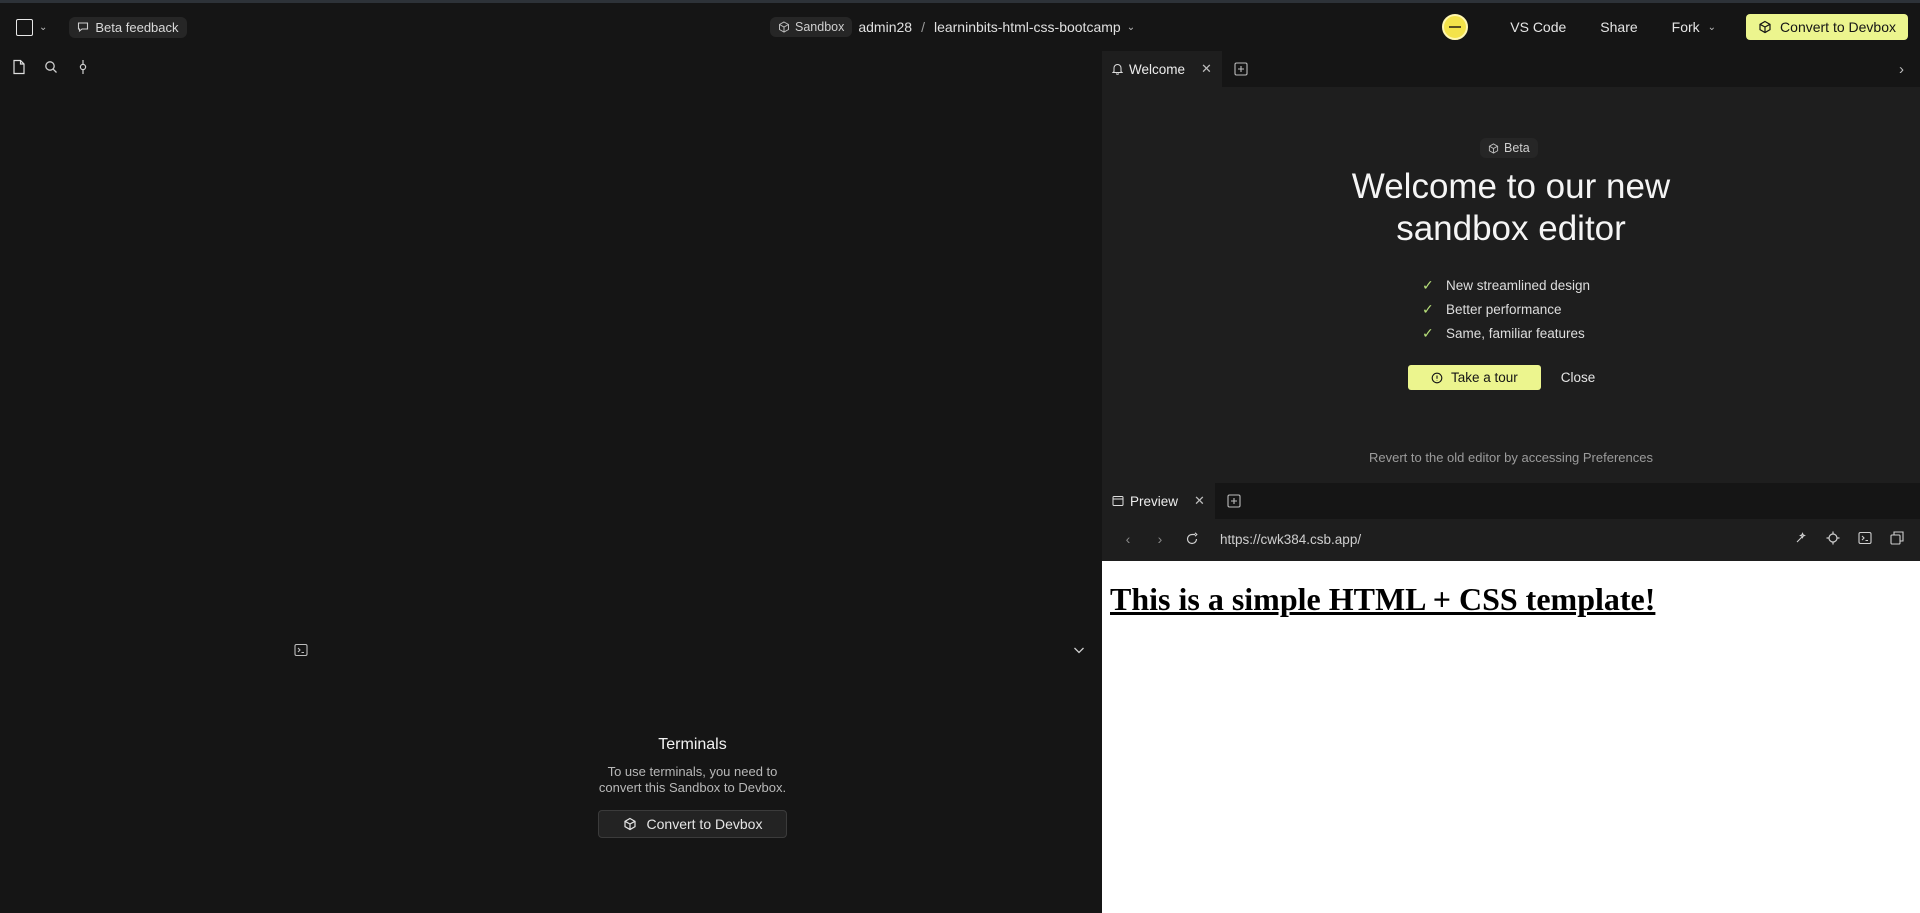 The image size is (1920, 913). What do you see at coordinates (1118, 501) in the screenshot?
I see `window-icon` at bounding box center [1118, 501].